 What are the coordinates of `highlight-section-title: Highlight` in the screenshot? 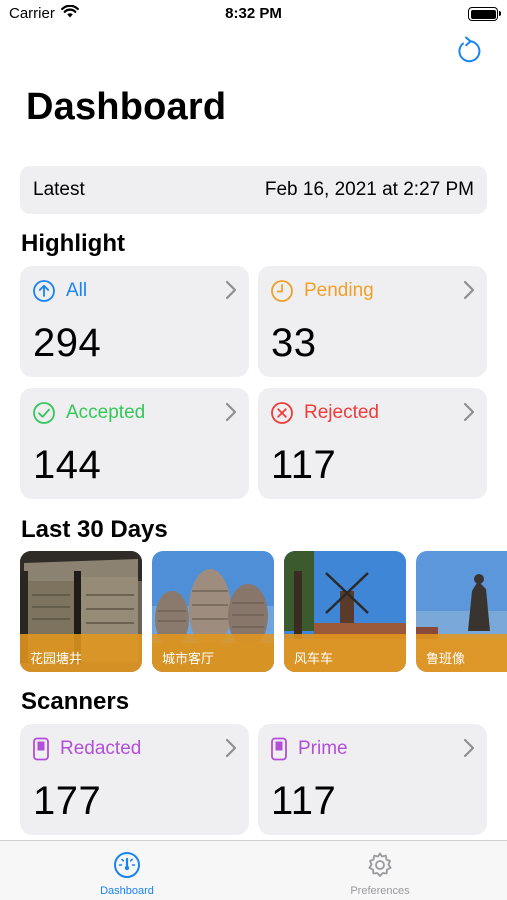 It's located at (73, 243).